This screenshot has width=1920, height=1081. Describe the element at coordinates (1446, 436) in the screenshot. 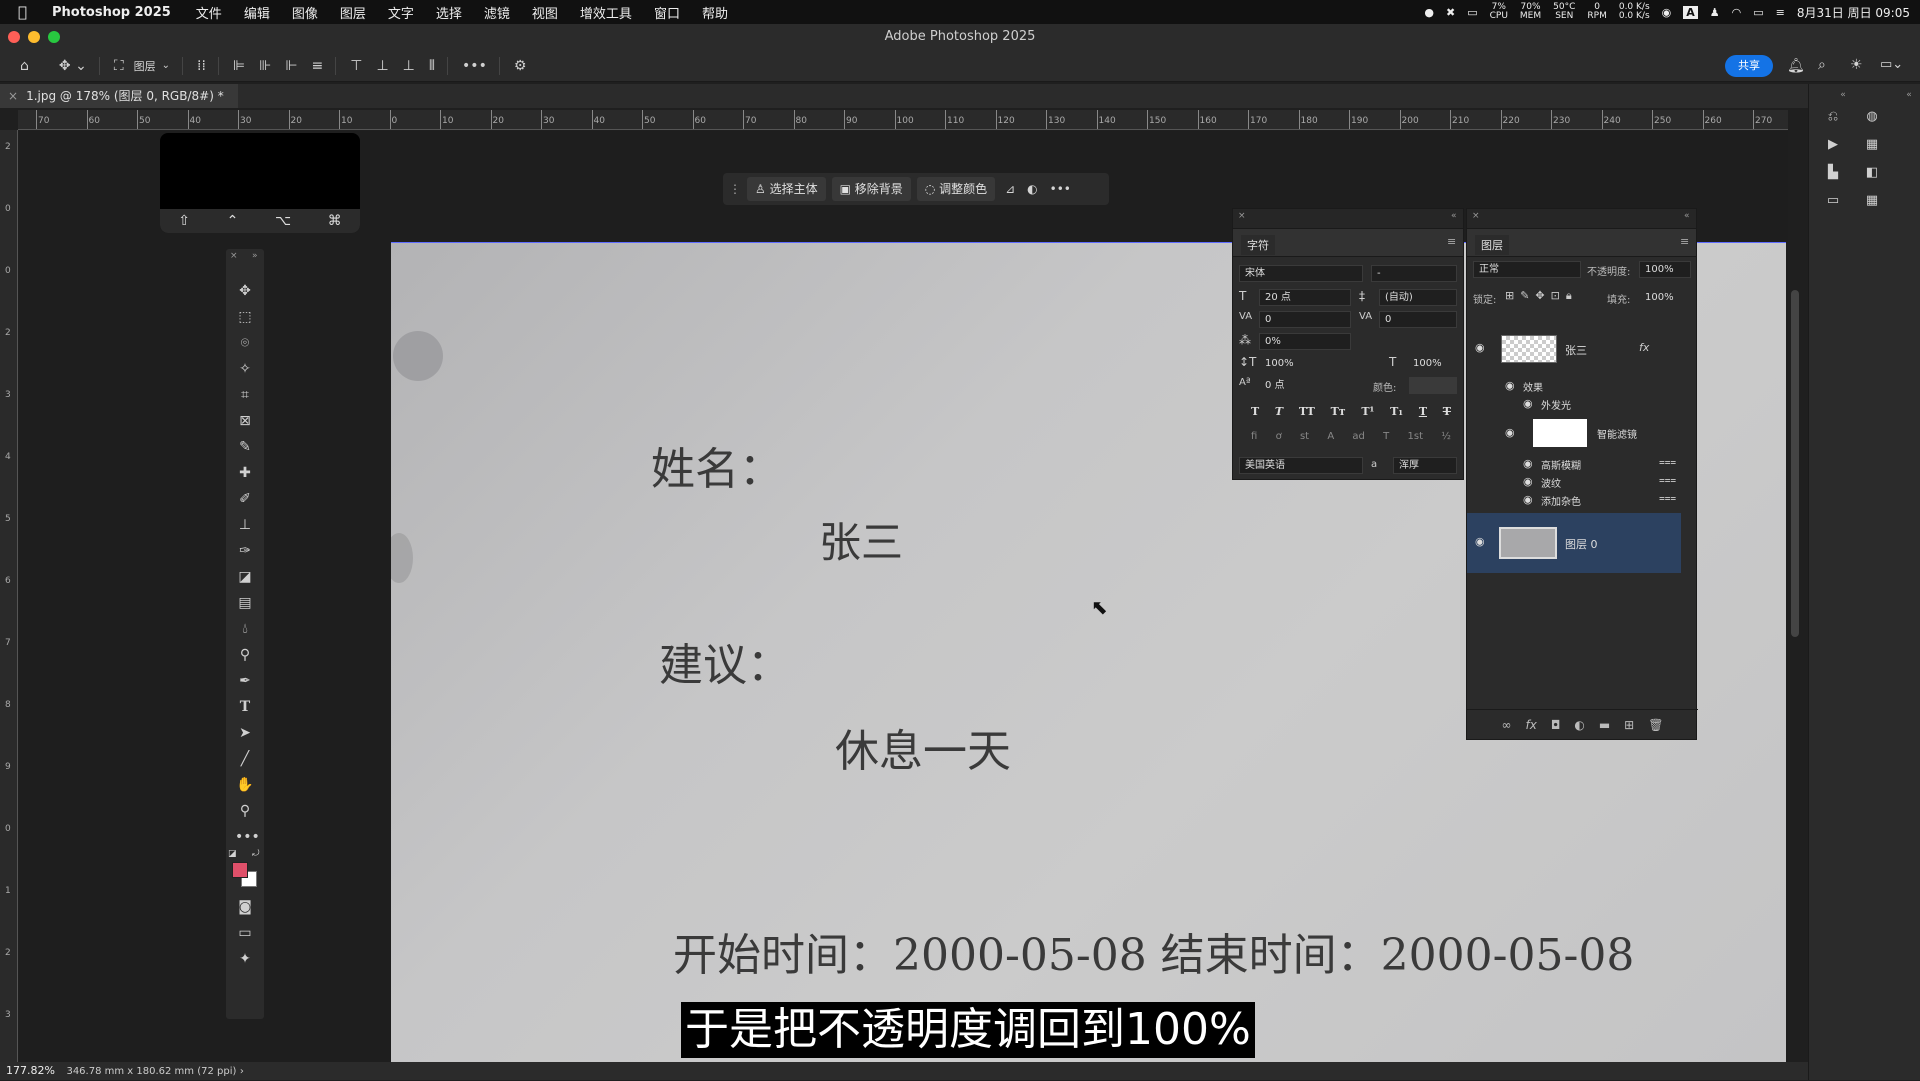

I see `fractions-button: ½` at that location.